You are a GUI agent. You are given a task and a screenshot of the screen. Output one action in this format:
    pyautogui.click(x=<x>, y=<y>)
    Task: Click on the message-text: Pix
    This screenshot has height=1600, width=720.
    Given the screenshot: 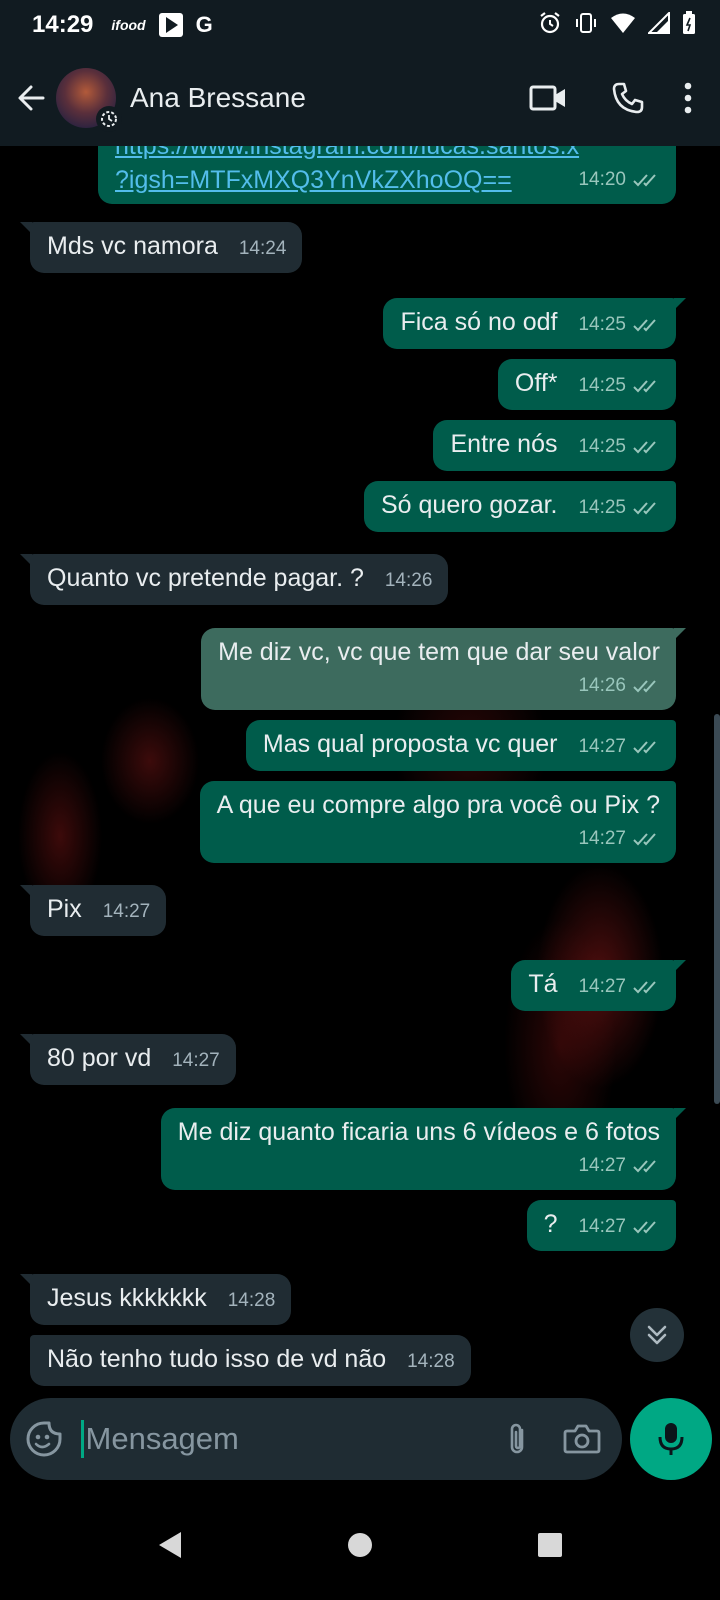 What is the action you would take?
    pyautogui.click(x=64, y=909)
    